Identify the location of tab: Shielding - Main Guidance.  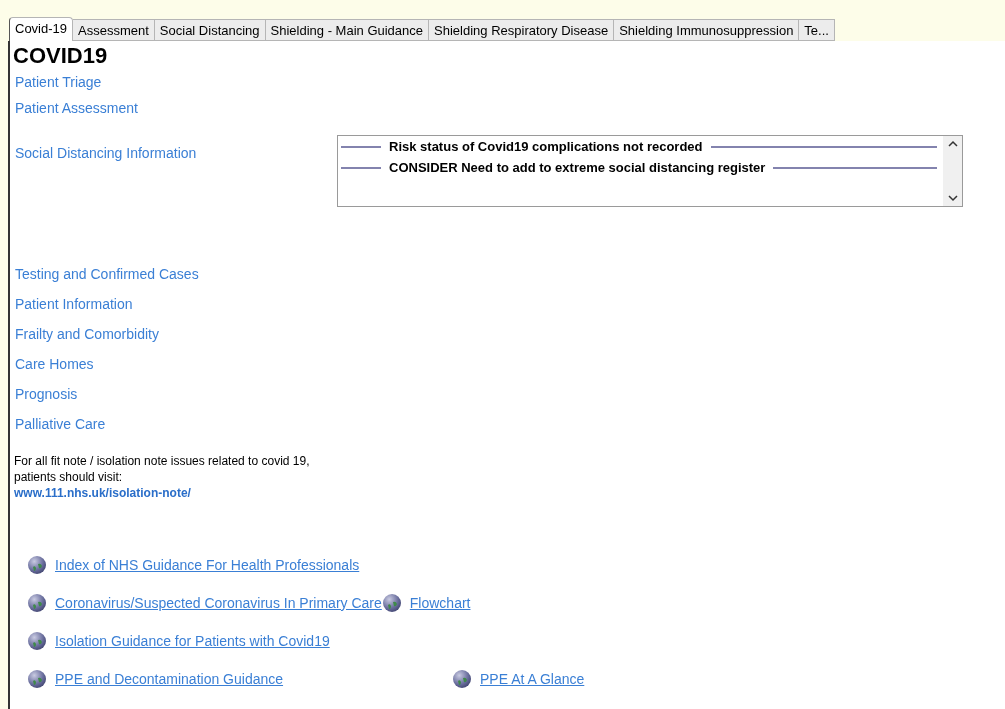
(347, 30).